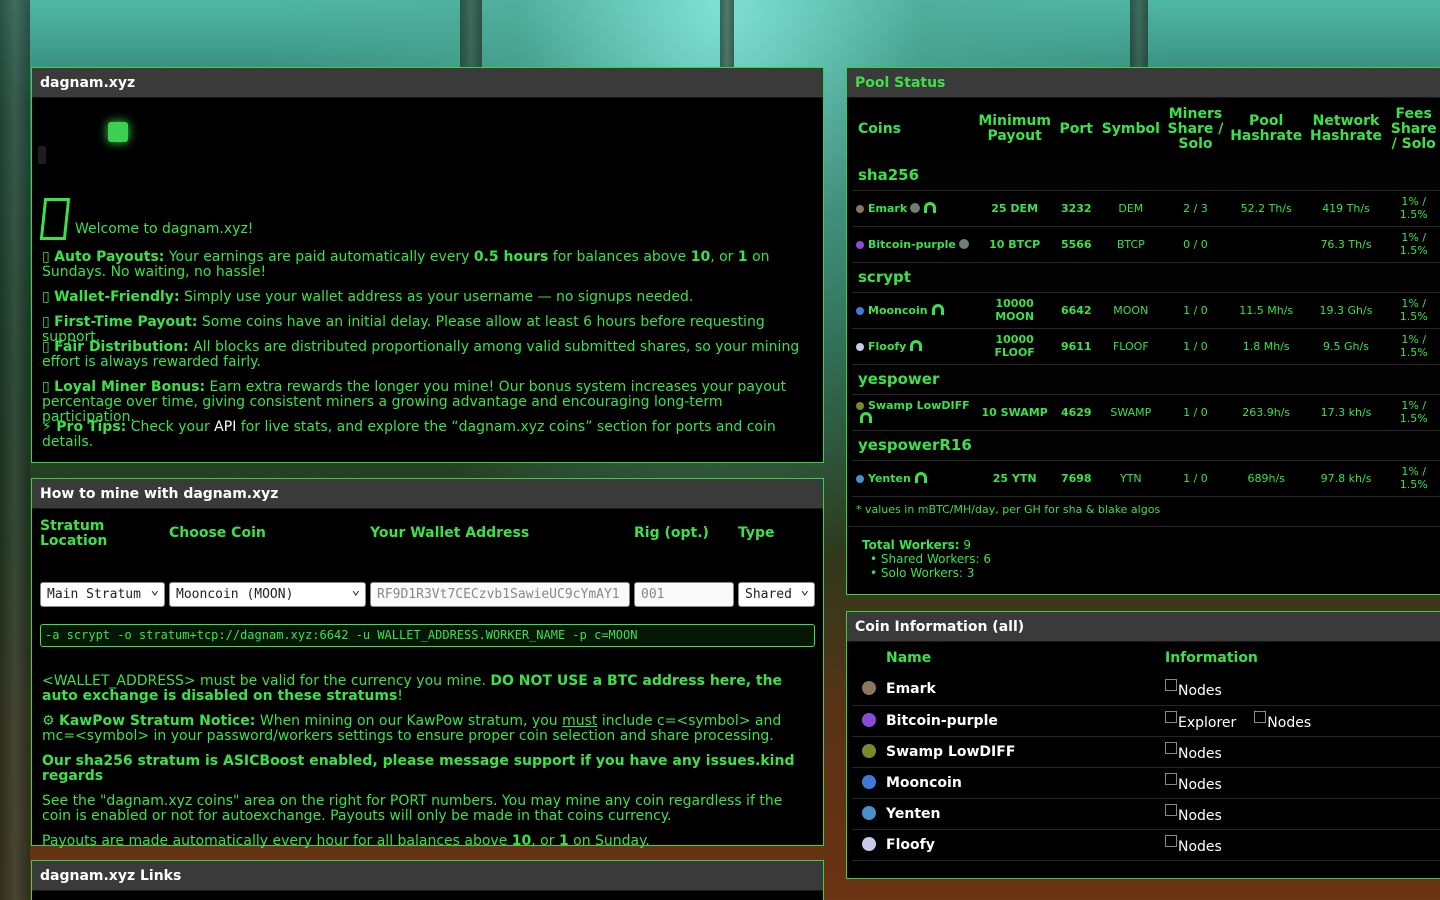  What do you see at coordinates (909, 658) in the screenshot?
I see `col-name: Name` at bounding box center [909, 658].